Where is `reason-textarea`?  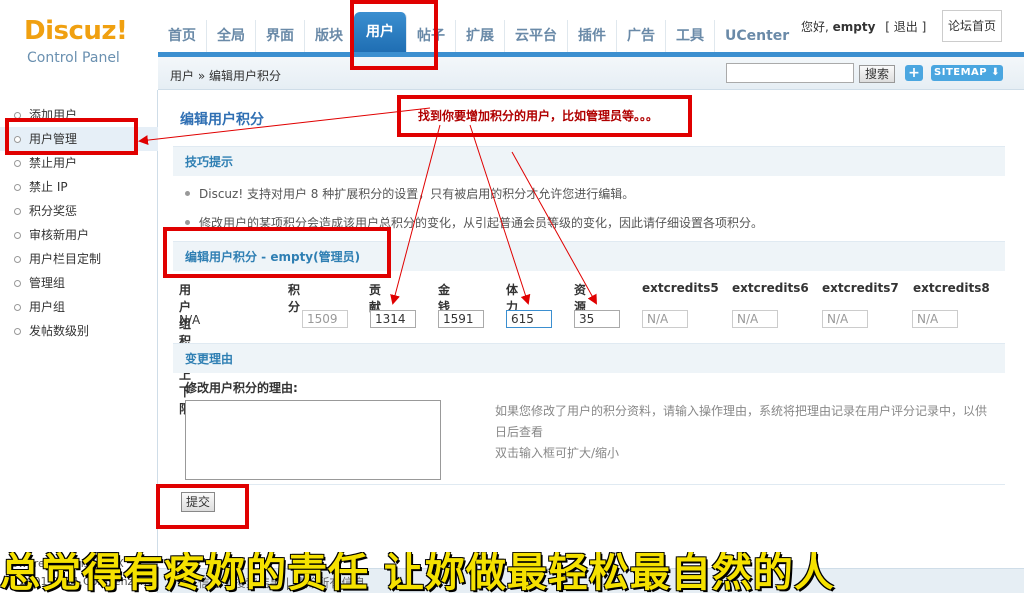 reason-textarea is located at coordinates (313, 440).